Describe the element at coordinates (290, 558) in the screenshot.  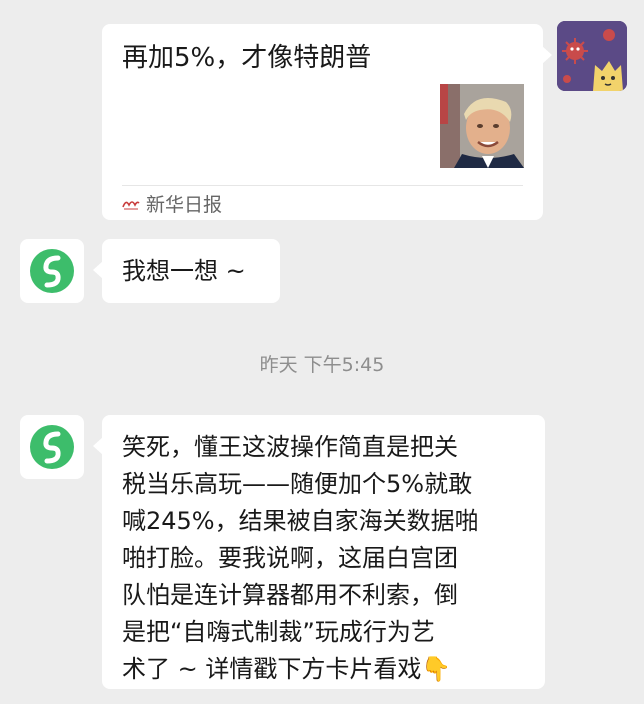
I see `message-line: 啪打脸。要我说啊，这届白宫团` at that location.